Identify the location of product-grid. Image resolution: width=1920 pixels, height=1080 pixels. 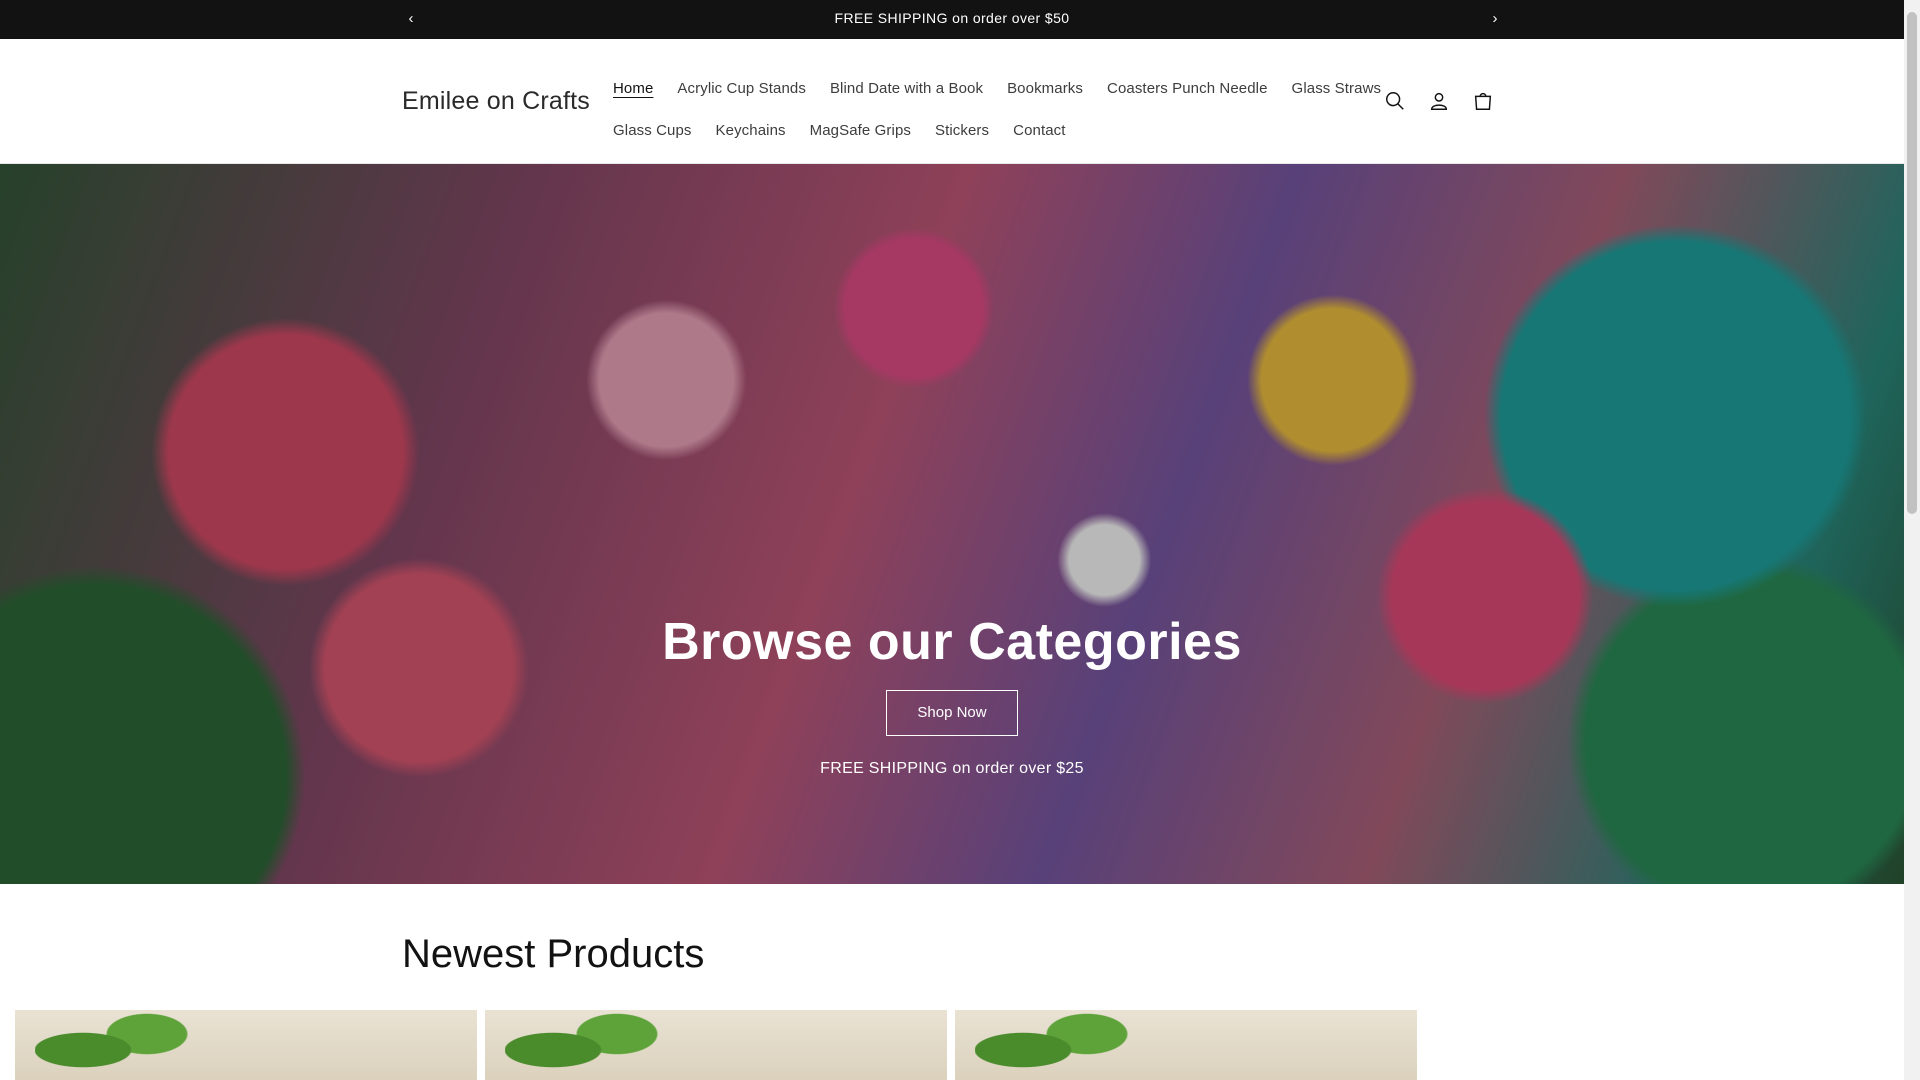
(716, 1045).